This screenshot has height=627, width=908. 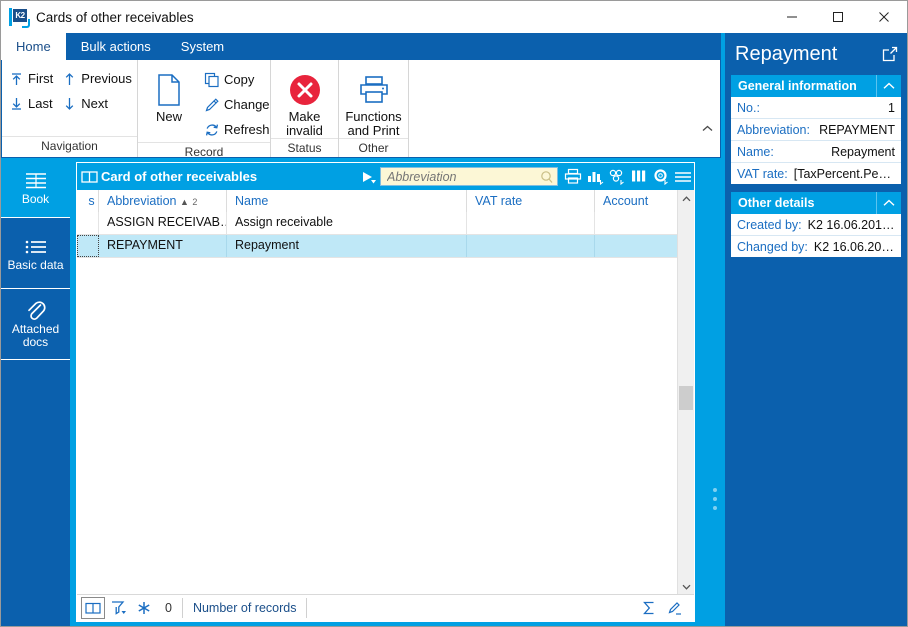 I want to click on ribbon-group-navigation: First Last Previous Next Navigation, so click(x=70, y=108).